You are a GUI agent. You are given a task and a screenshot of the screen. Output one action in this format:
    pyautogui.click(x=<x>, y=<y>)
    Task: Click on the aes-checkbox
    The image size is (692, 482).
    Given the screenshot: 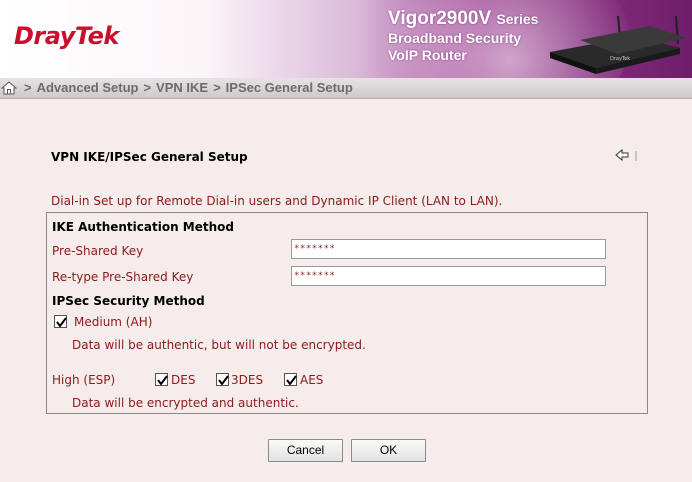 What is the action you would take?
    pyautogui.click(x=290, y=379)
    